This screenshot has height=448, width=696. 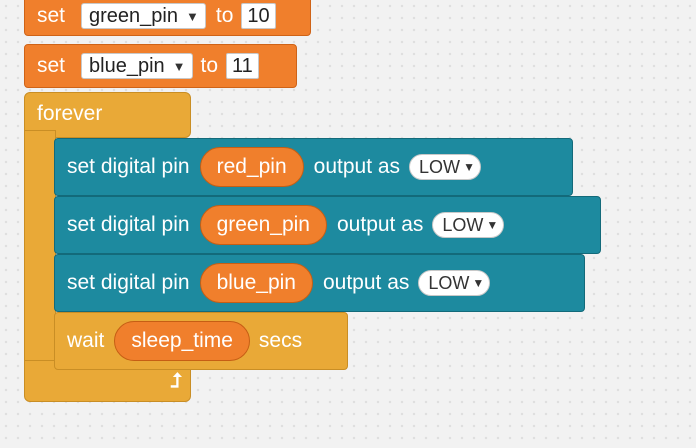 What do you see at coordinates (133, 15) in the screenshot?
I see `variable-name: green_pin` at bounding box center [133, 15].